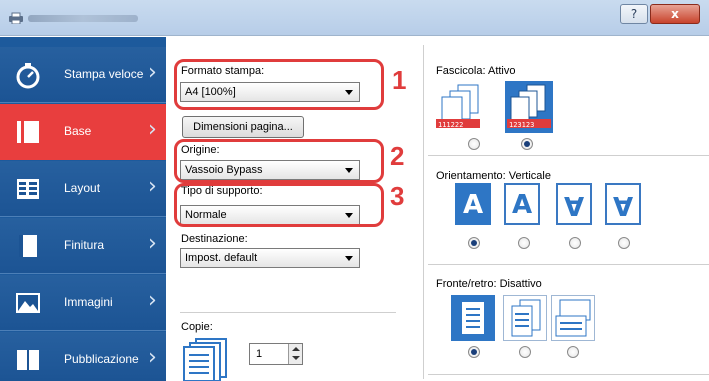 This screenshot has height=381, width=709. What do you see at coordinates (28, 303) in the screenshot?
I see `image-icon` at bounding box center [28, 303].